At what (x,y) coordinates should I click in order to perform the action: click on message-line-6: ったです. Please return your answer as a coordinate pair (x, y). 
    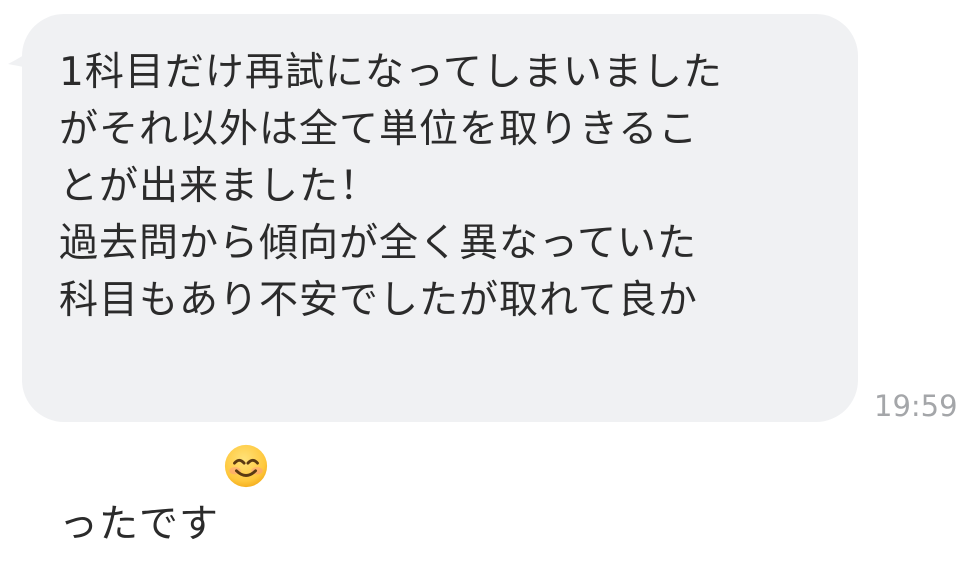
    Looking at the image, I should click on (139, 524).